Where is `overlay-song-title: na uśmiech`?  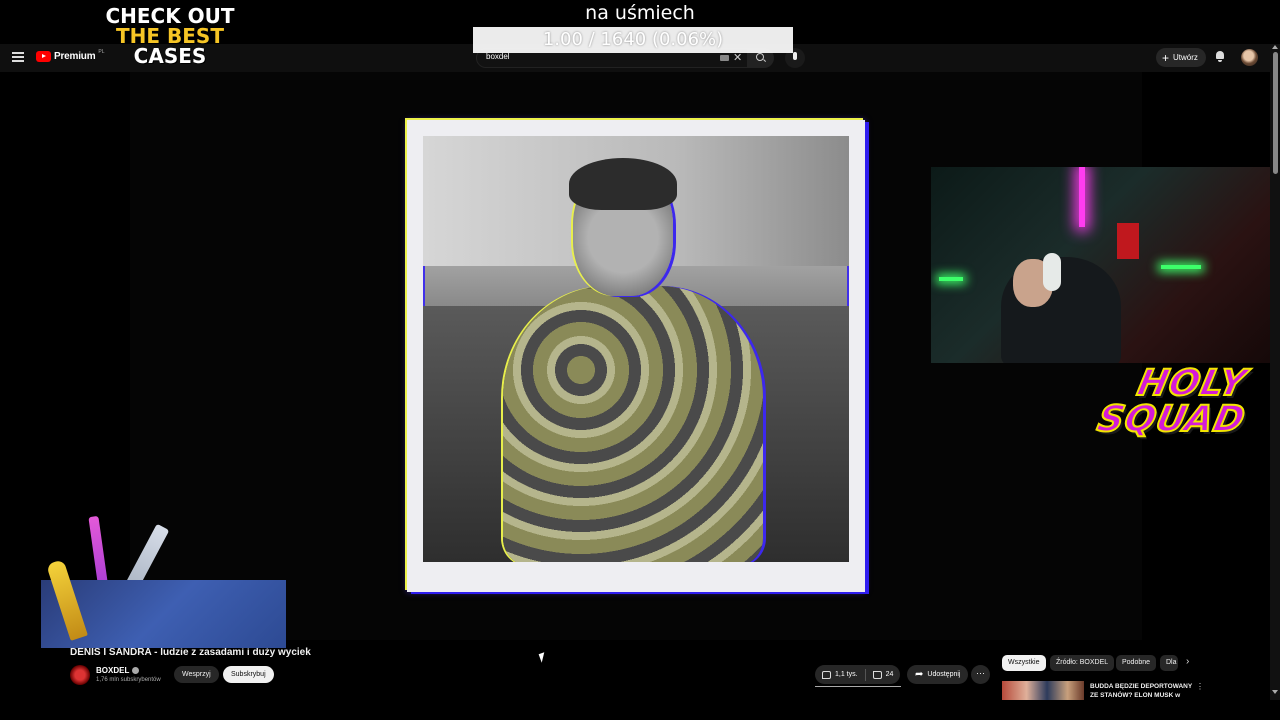
overlay-song-title: na uśmiech is located at coordinates (640, 13).